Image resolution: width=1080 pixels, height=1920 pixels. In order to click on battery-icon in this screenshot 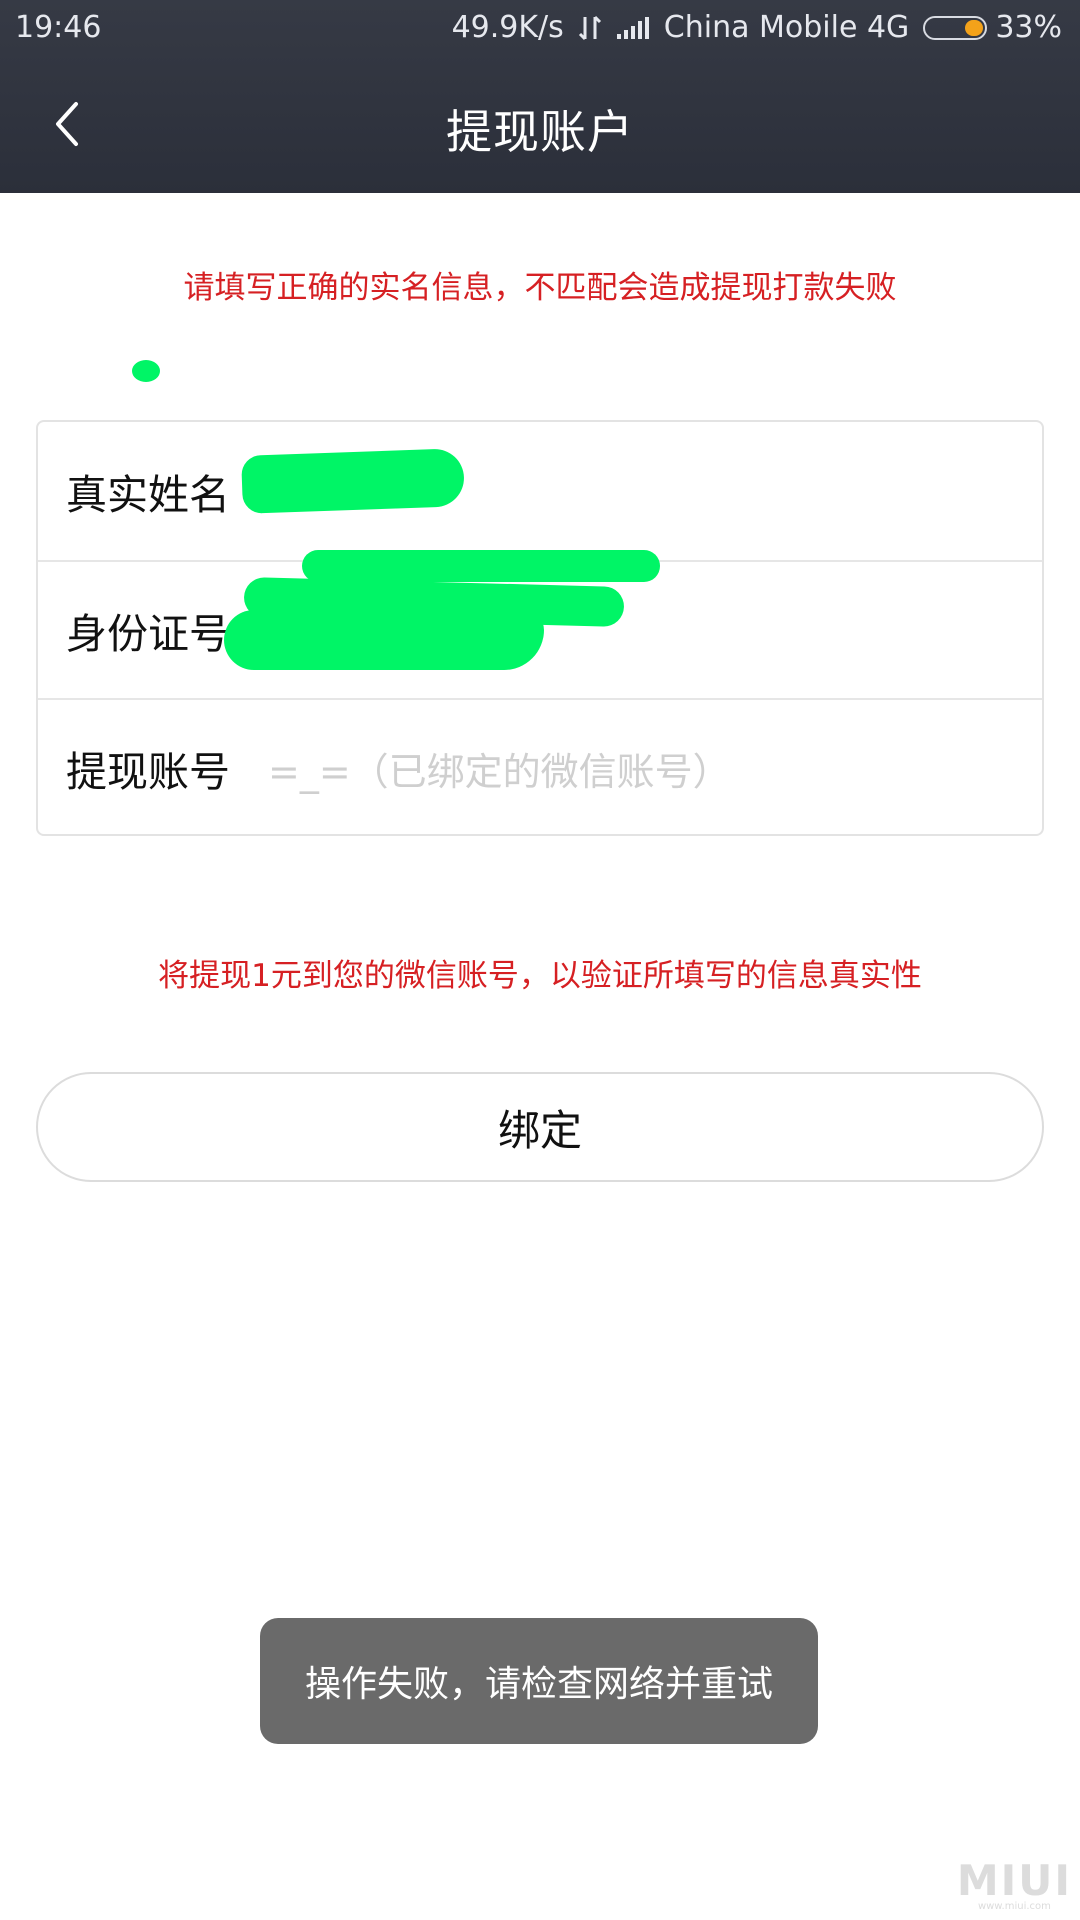, I will do `click(955, 27)`.